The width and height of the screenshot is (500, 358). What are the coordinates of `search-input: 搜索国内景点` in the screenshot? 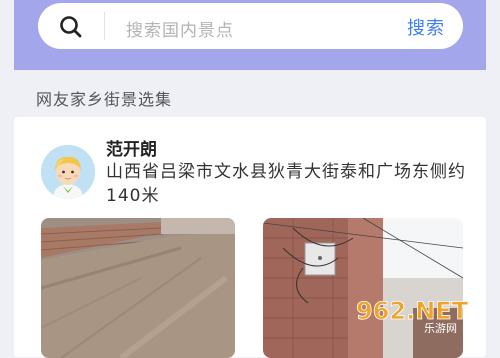 It's located at (180, 28).